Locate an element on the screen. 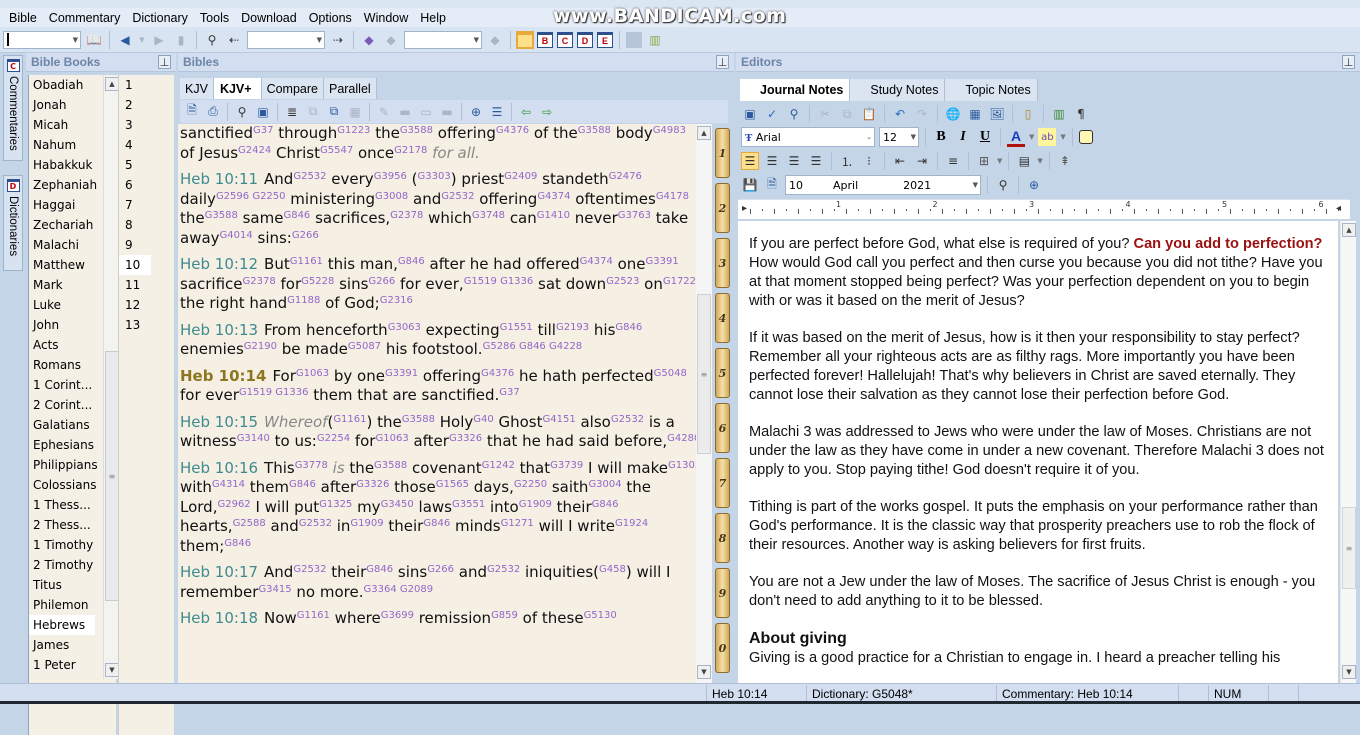 The image size is (1360, 735). layout-c-button: C is located at coordinates (565, 39).